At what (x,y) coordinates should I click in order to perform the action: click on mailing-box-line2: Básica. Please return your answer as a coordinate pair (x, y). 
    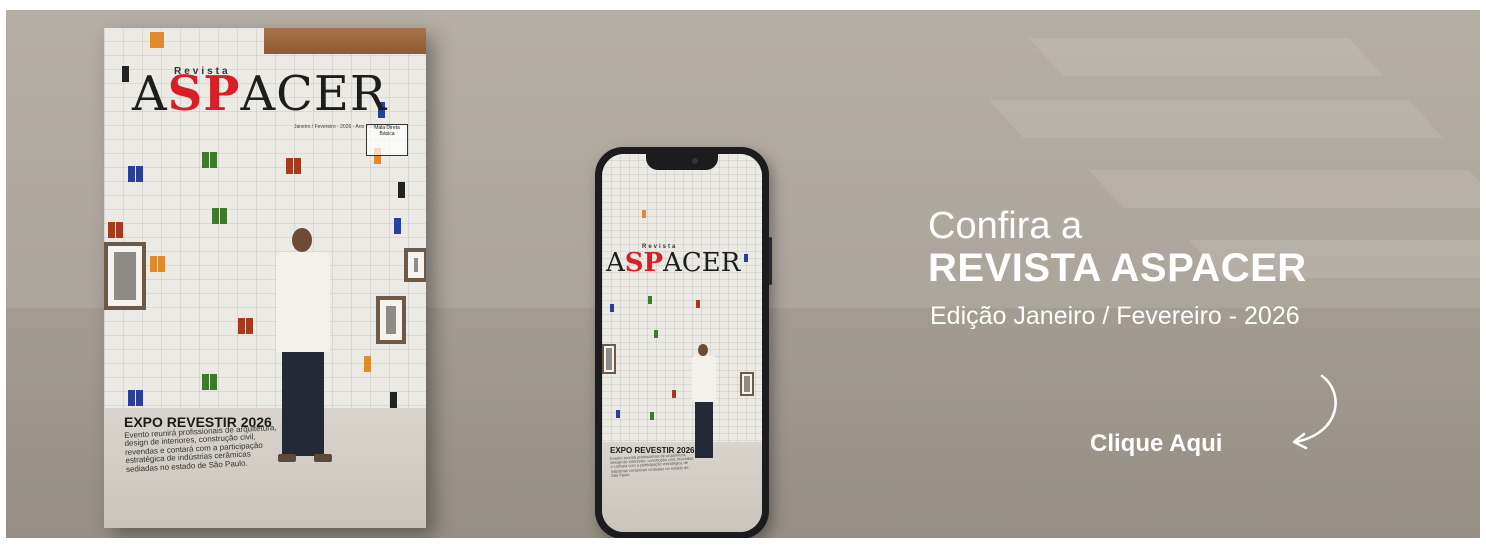
    Looking at the image, I should click on (387, 134).